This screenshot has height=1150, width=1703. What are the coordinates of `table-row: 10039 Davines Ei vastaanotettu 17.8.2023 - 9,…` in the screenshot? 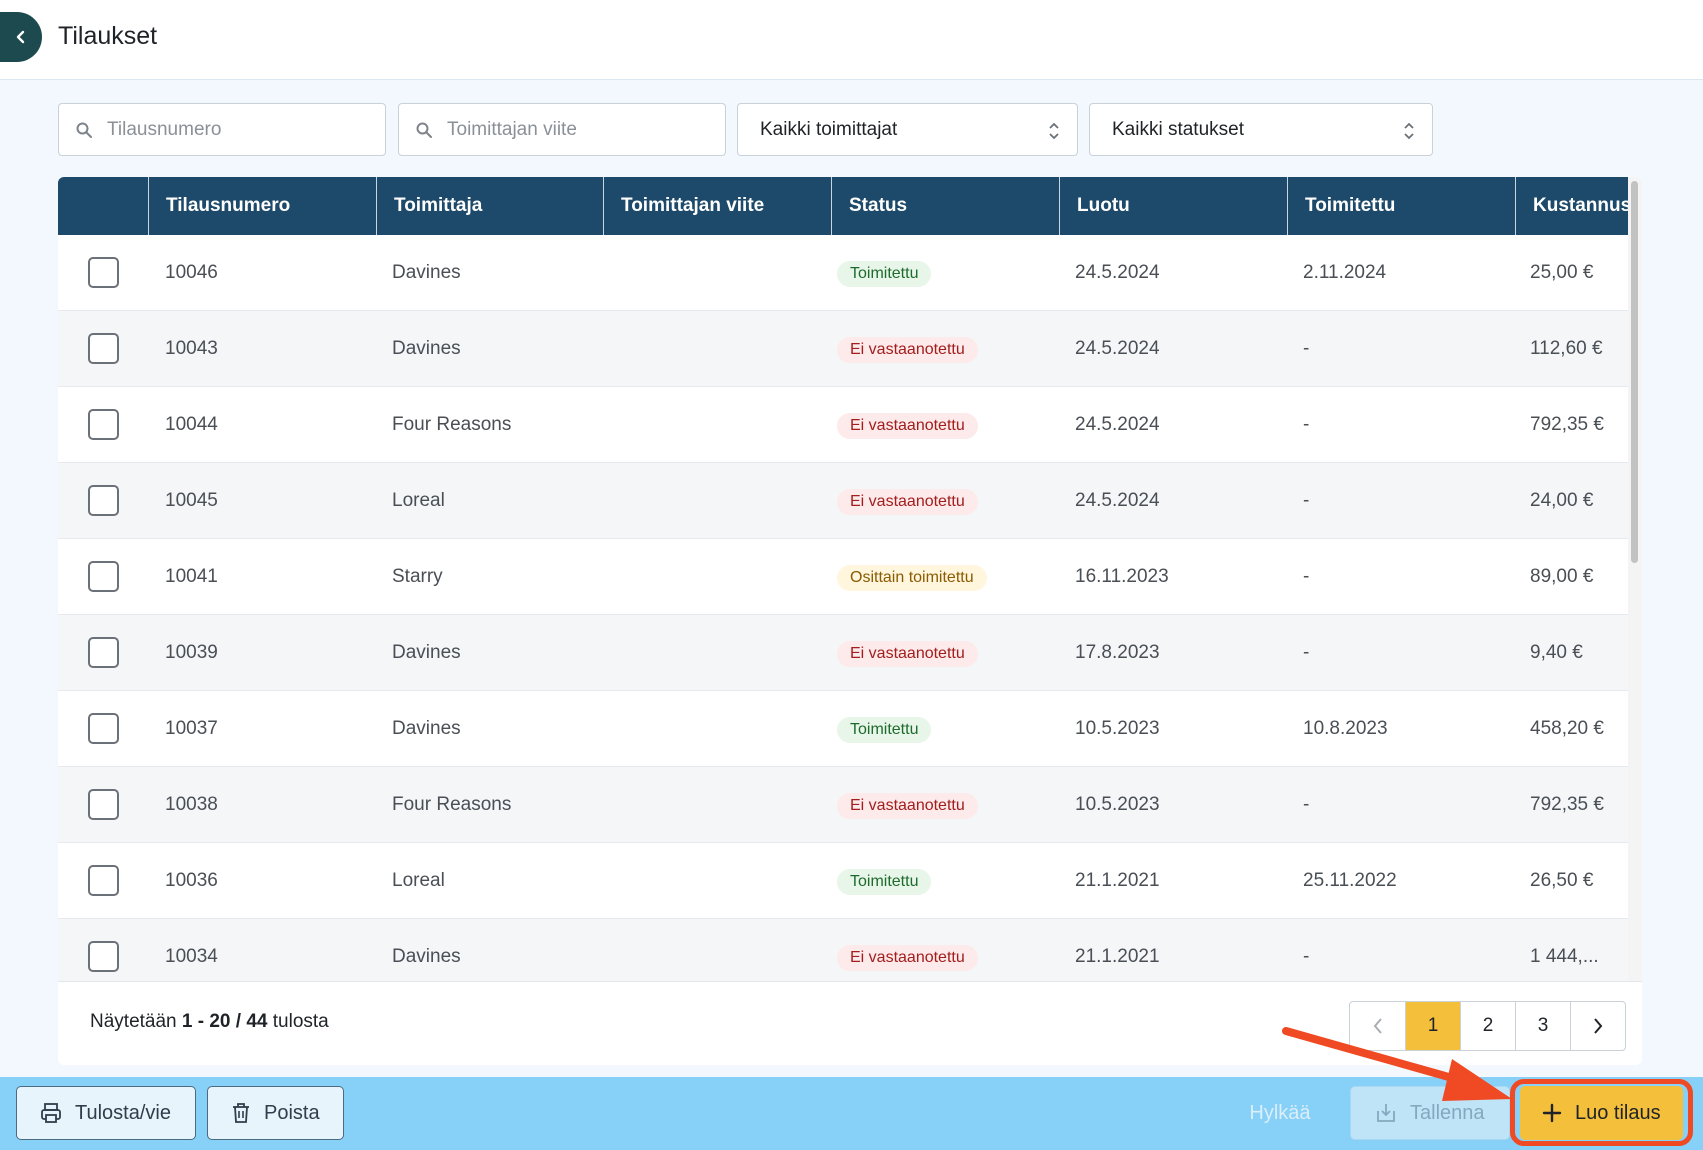 It's located at (843, 653).